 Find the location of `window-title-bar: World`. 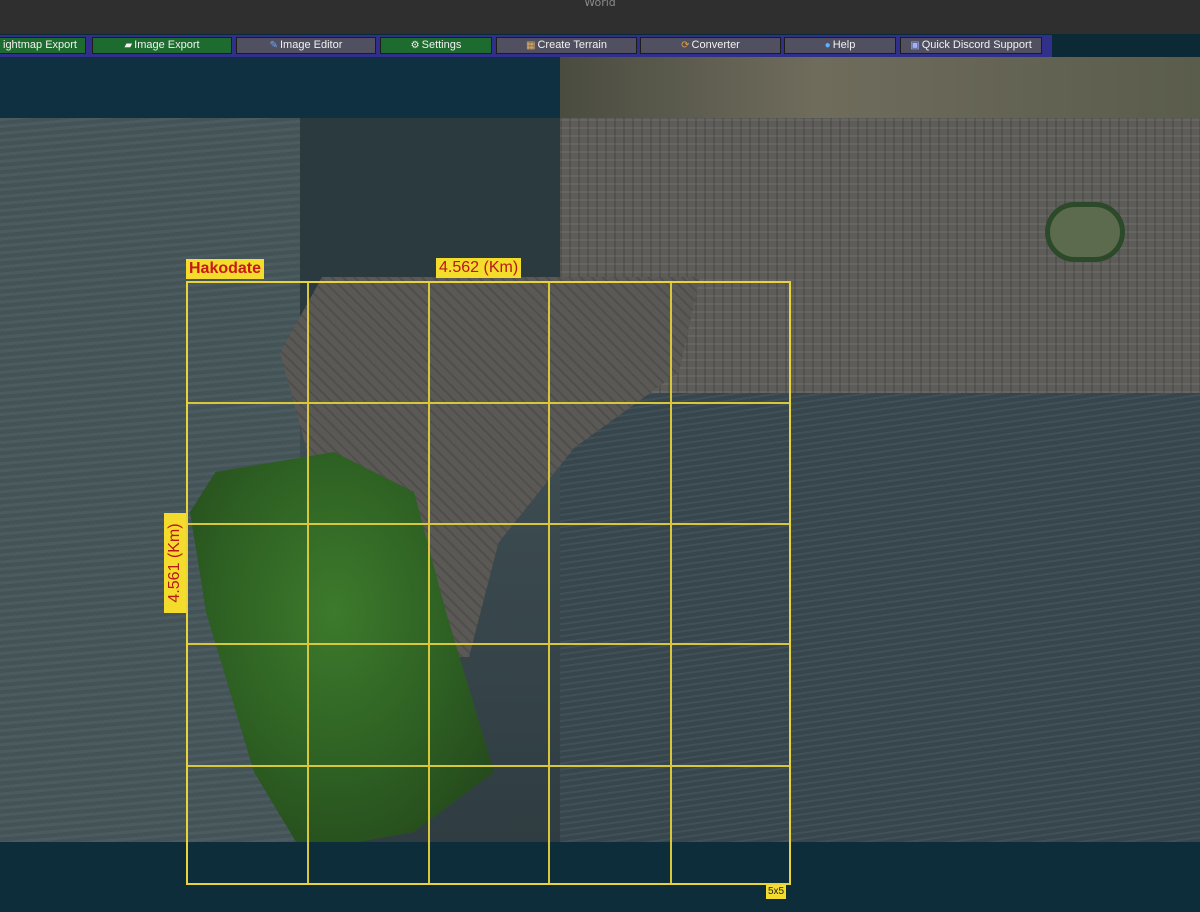

window-title-bar: World is located at coordinates (600, 17).